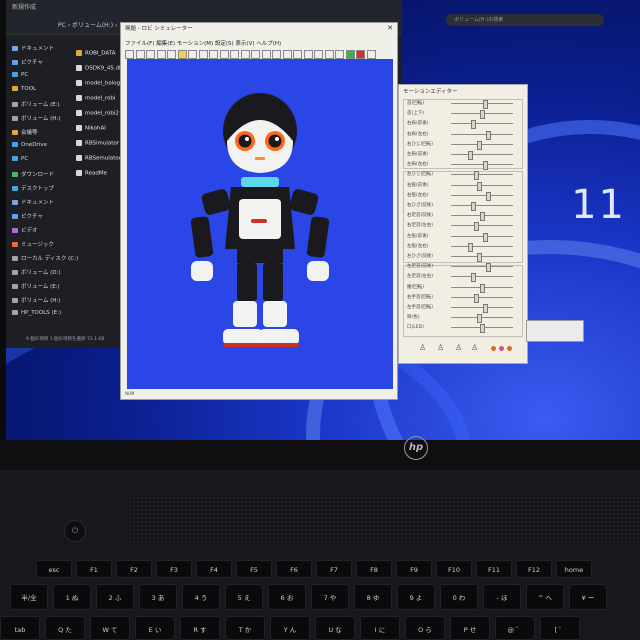  What do you see at coordinates (36, 286) in the screenshot?
I see `nav-item: ボリューム (E:)` at bounding box center [36, 286].